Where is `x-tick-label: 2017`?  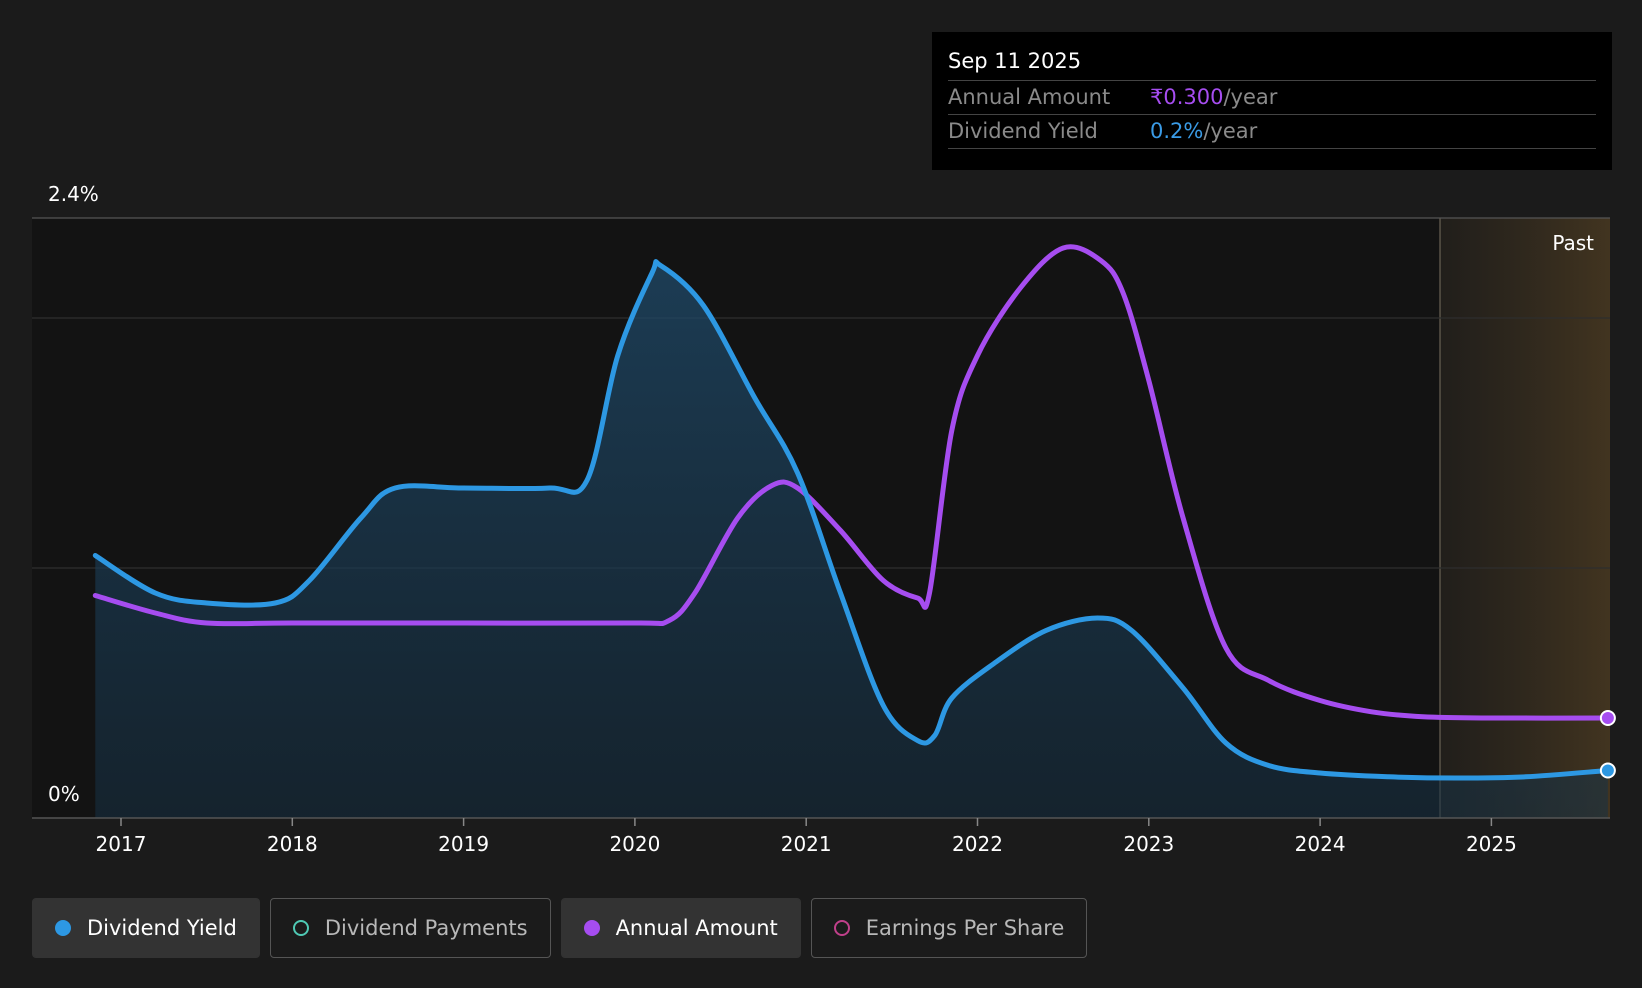
x-tick-label: 2017 is located at coordinates (121, 844).